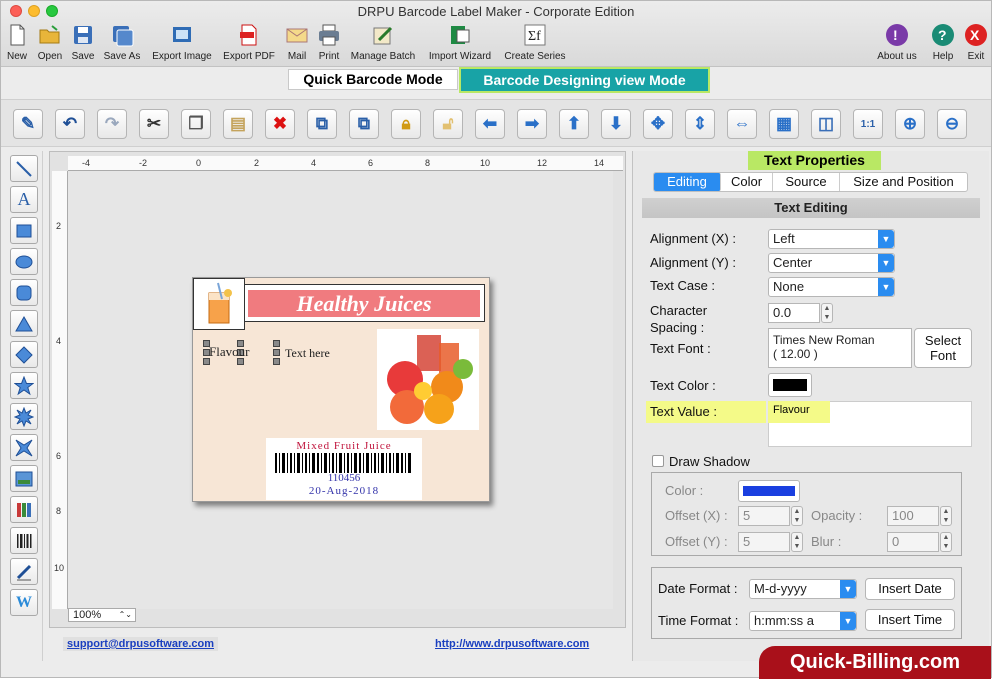  What do you see at coordinates (344, 469) in the screenshot?
I see `barcode-element: Mixed Fruit Juice 110456 20-Aug-2018` at bounding box center [344, 469].